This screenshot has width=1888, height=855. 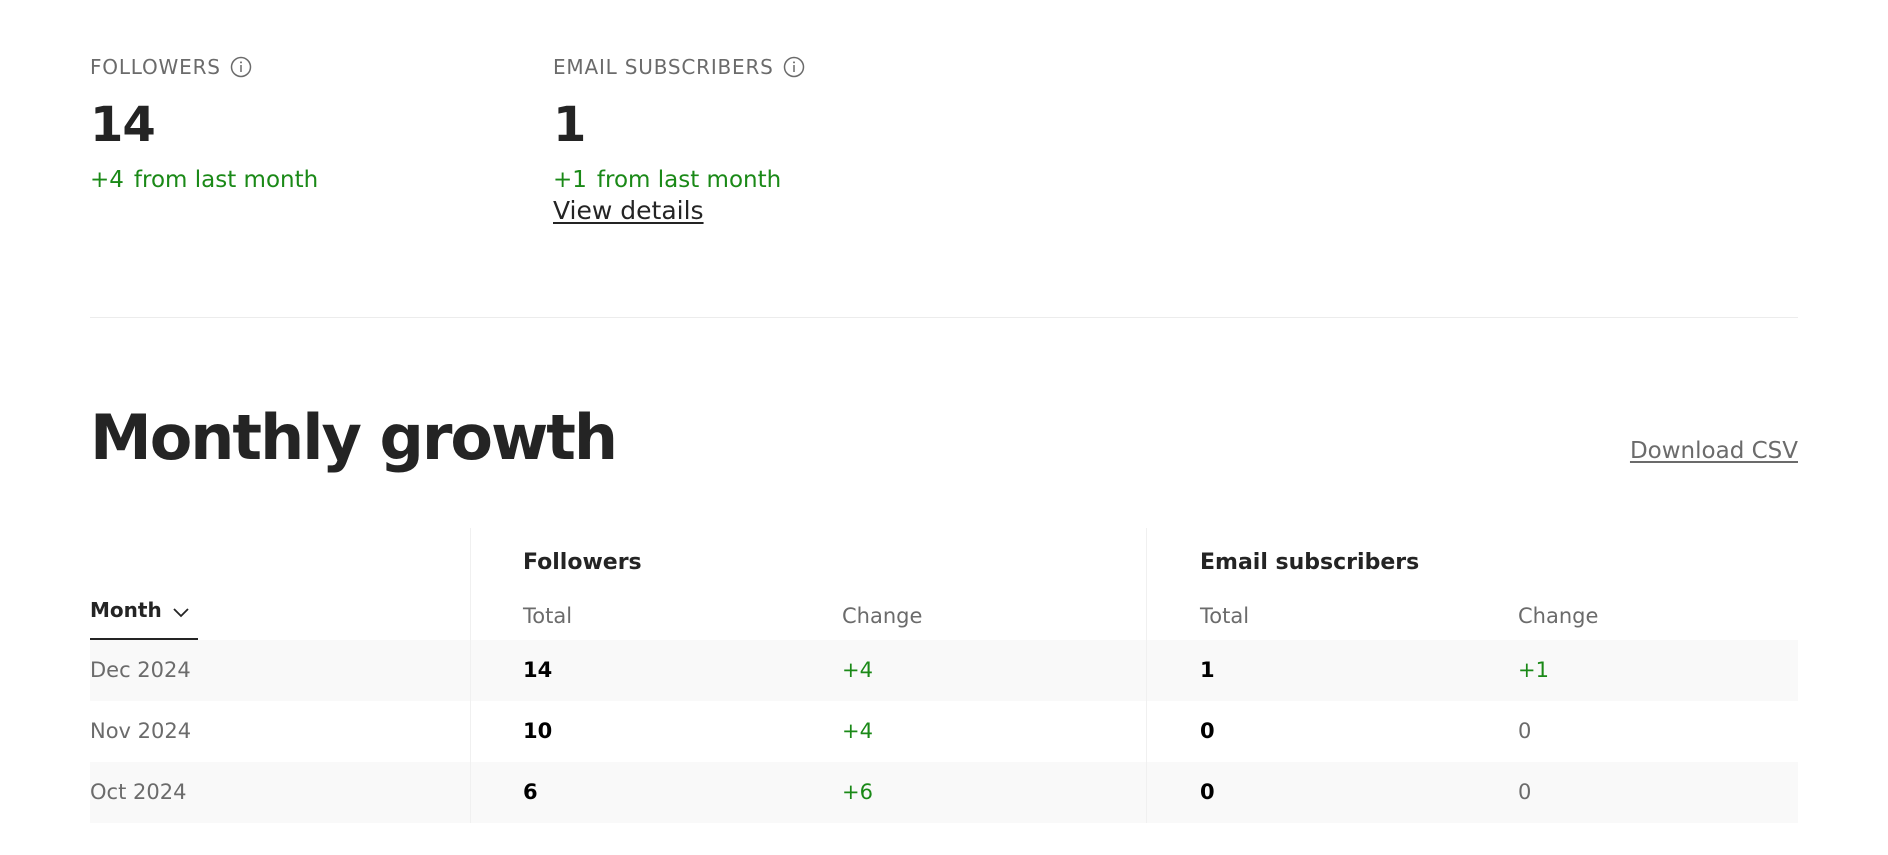 I want to click on followers-value: 14, so click(x=123, y=125).